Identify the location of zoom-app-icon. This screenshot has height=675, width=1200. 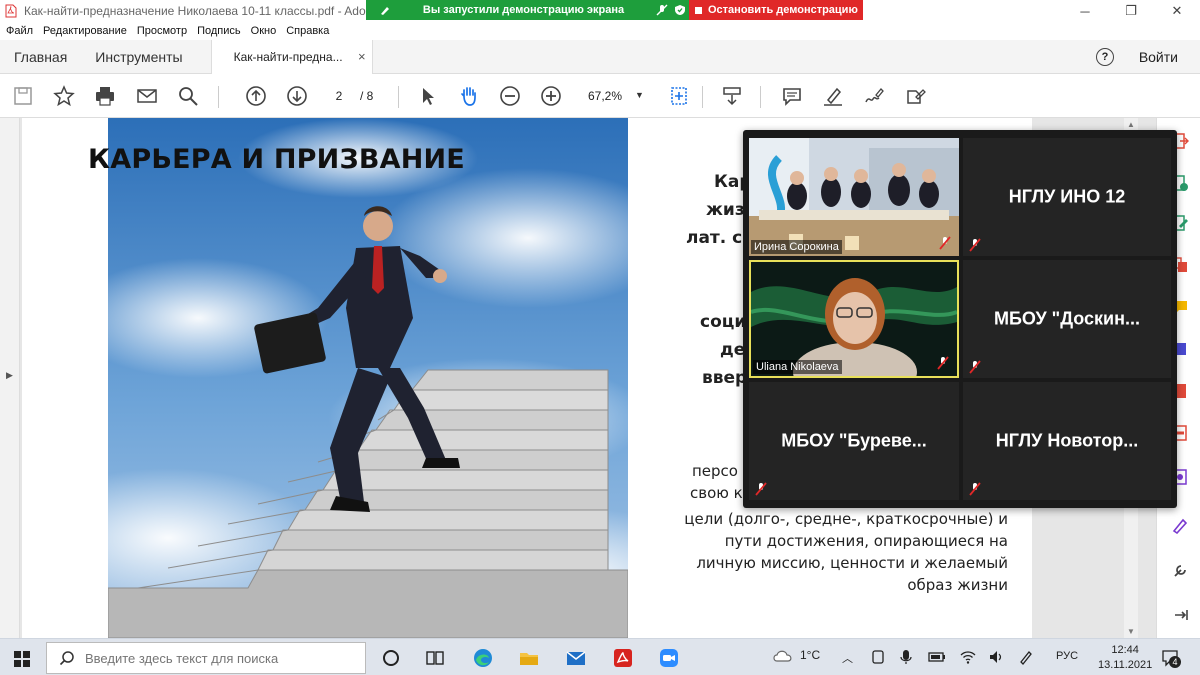
(669, 658).